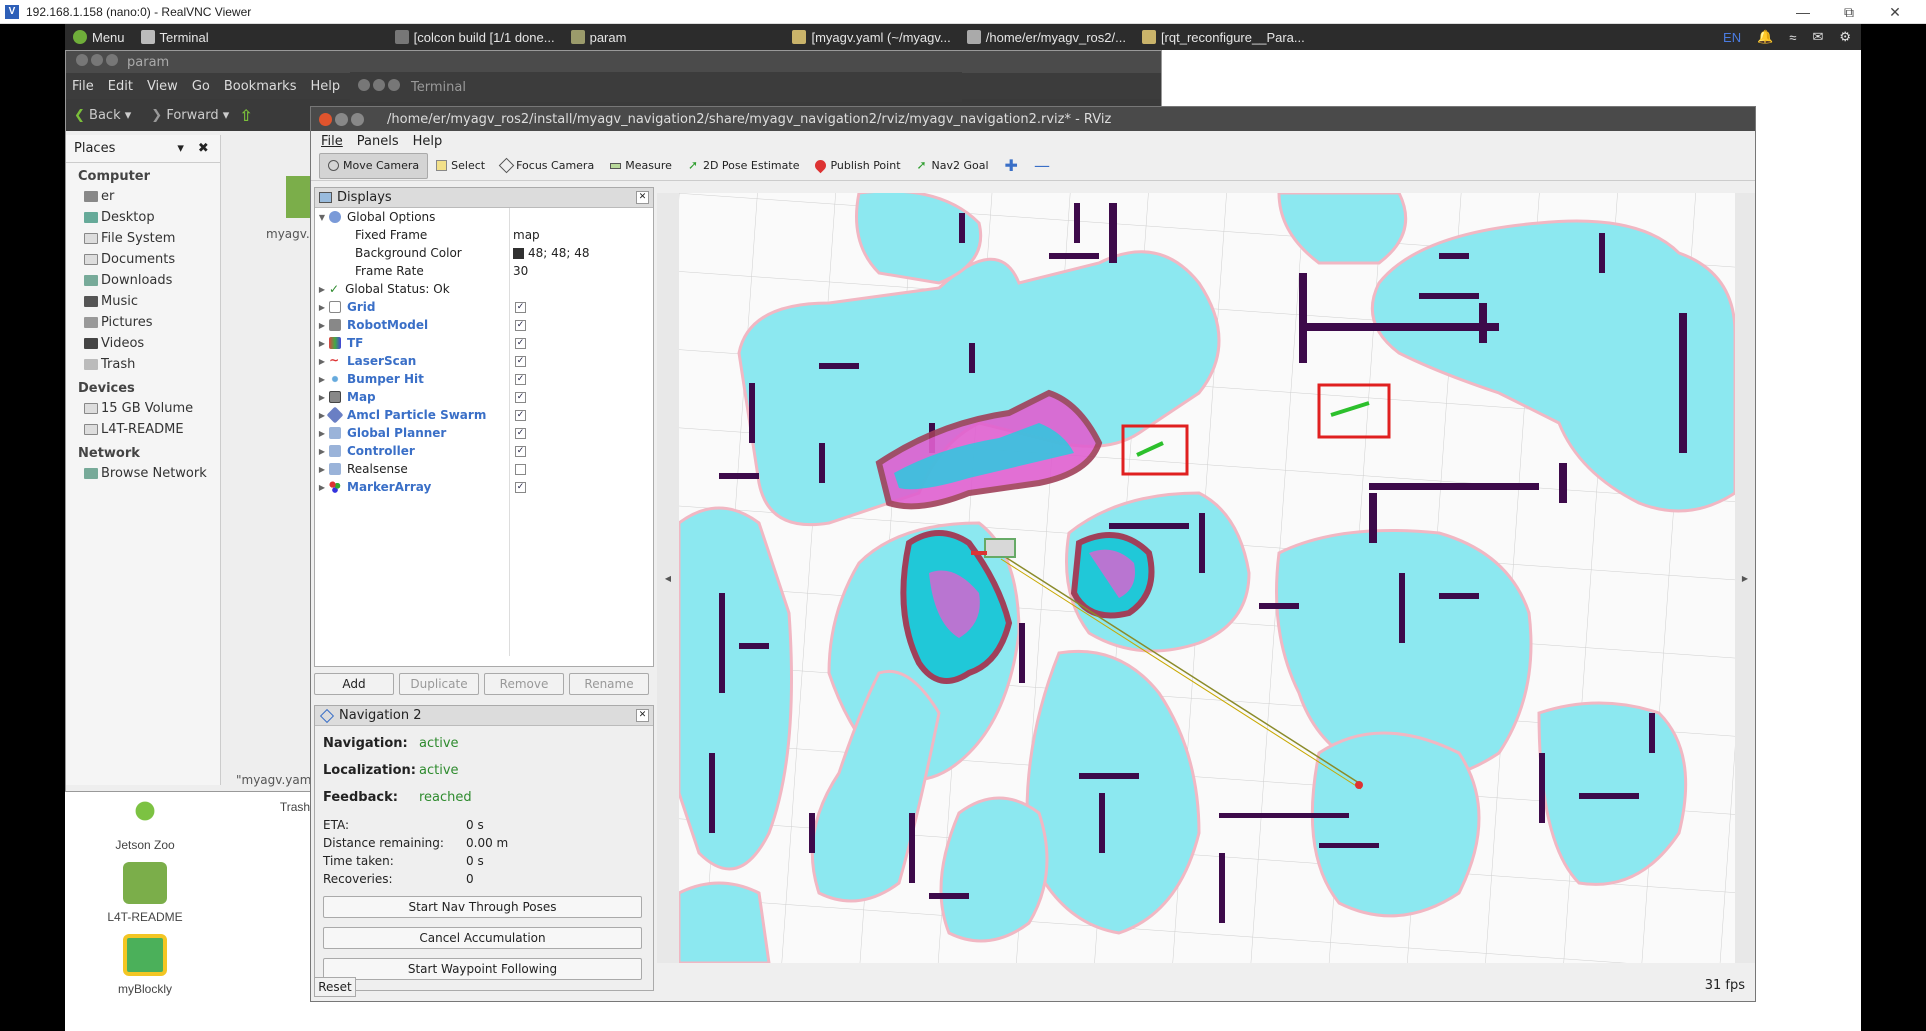  What do you see at coordinates (482, 969) in the screenshot?
I see `start-waypoint-following-button: Start Waypoint Following` at bounding box center [482, 969].